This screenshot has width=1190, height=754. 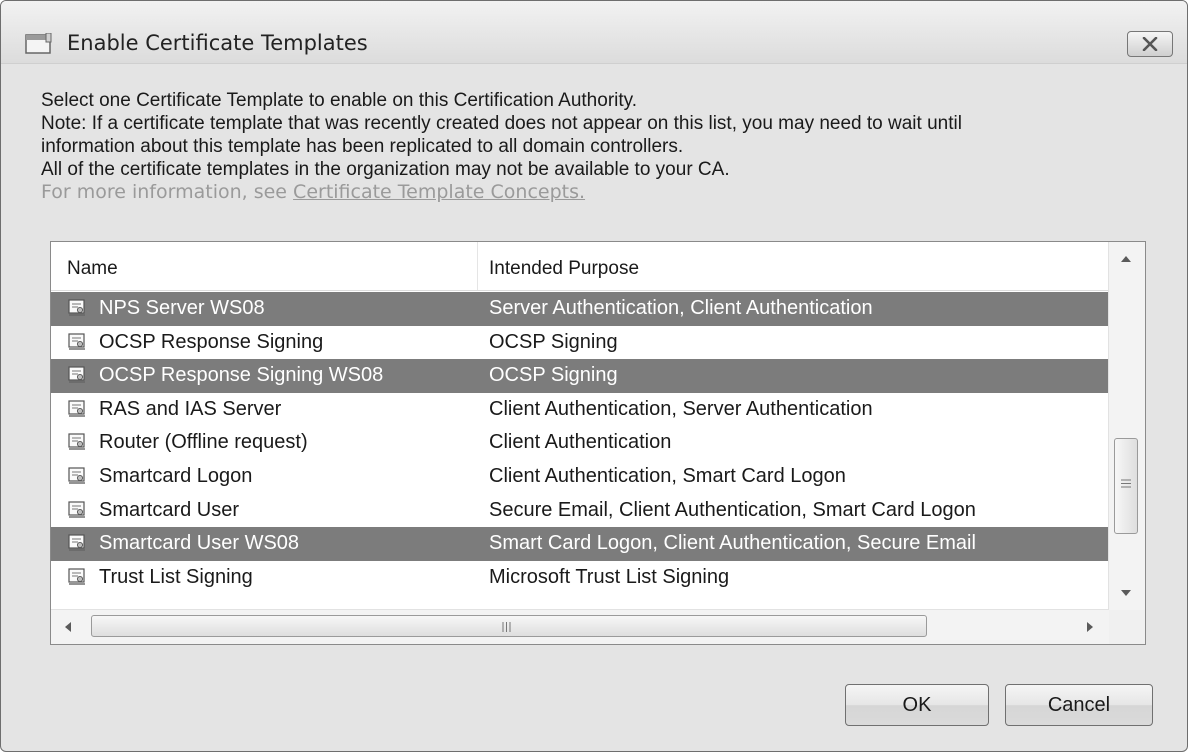 I want to click on scroll-left-icon, so click(x=68, y=627).